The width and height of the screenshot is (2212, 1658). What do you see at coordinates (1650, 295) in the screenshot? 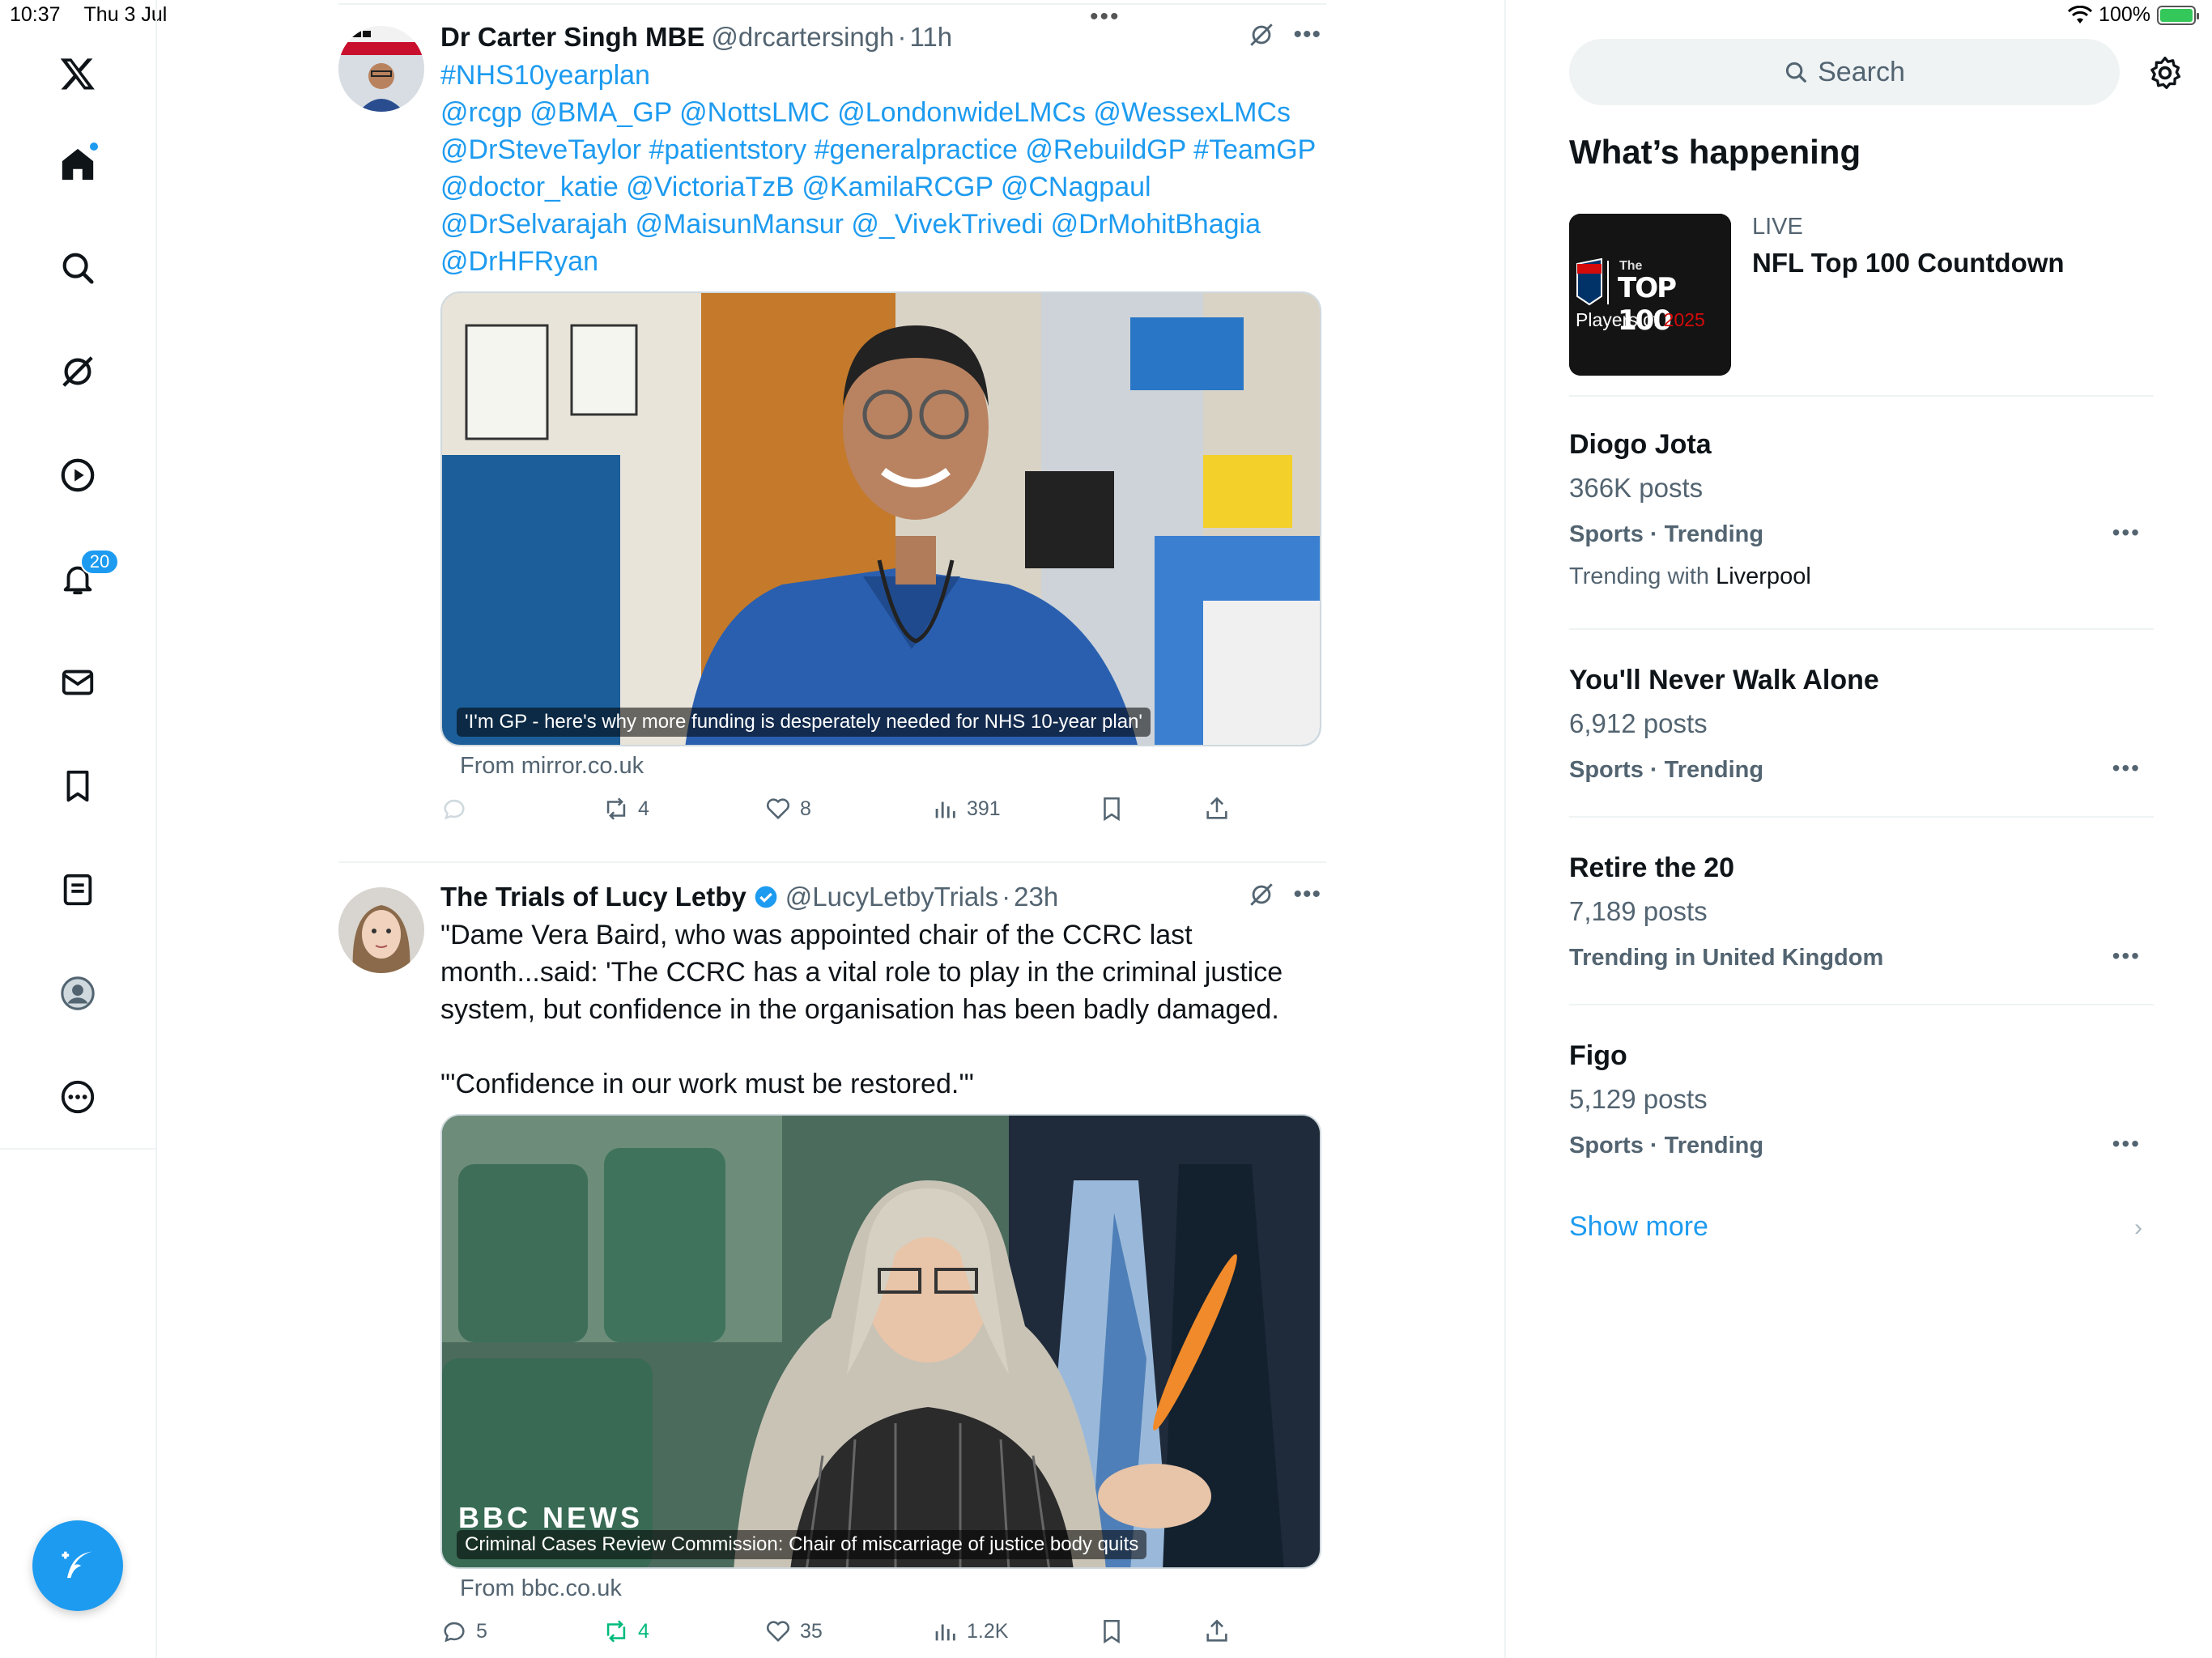
I see `live-event-thumbnail: The TOP 100 Players of 2025` at bounding box center [1650, 295].